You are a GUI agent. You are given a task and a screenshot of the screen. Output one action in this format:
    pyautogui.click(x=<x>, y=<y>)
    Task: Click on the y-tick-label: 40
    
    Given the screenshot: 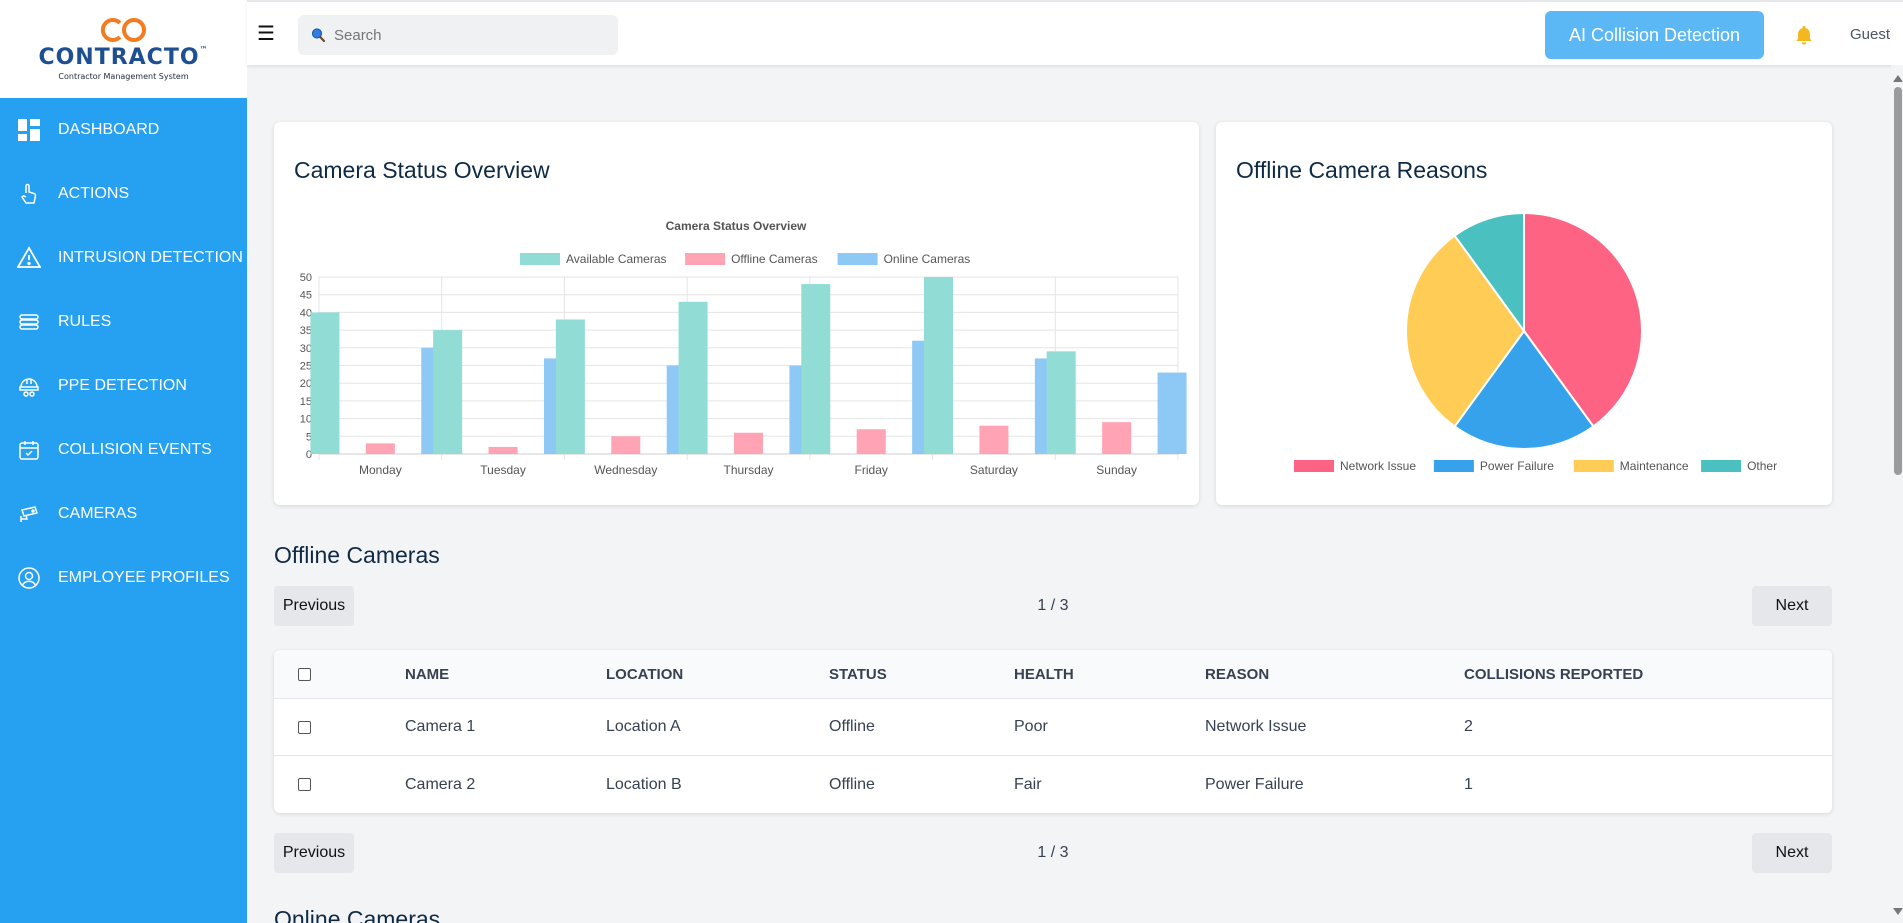 What is the action you would take?
    pyautogui.click(x=306, y=313)
    